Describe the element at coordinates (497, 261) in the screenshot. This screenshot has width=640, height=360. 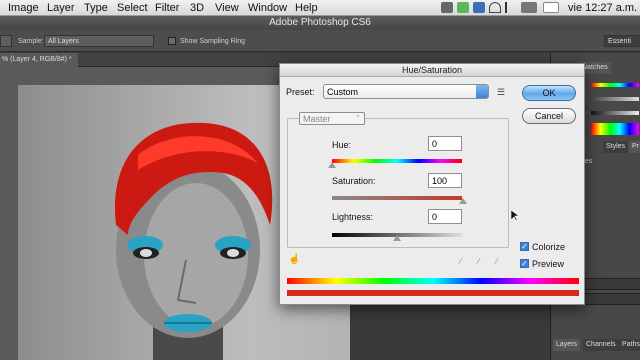
I see `eyedropper-minus-icon: ⁄` at that location.